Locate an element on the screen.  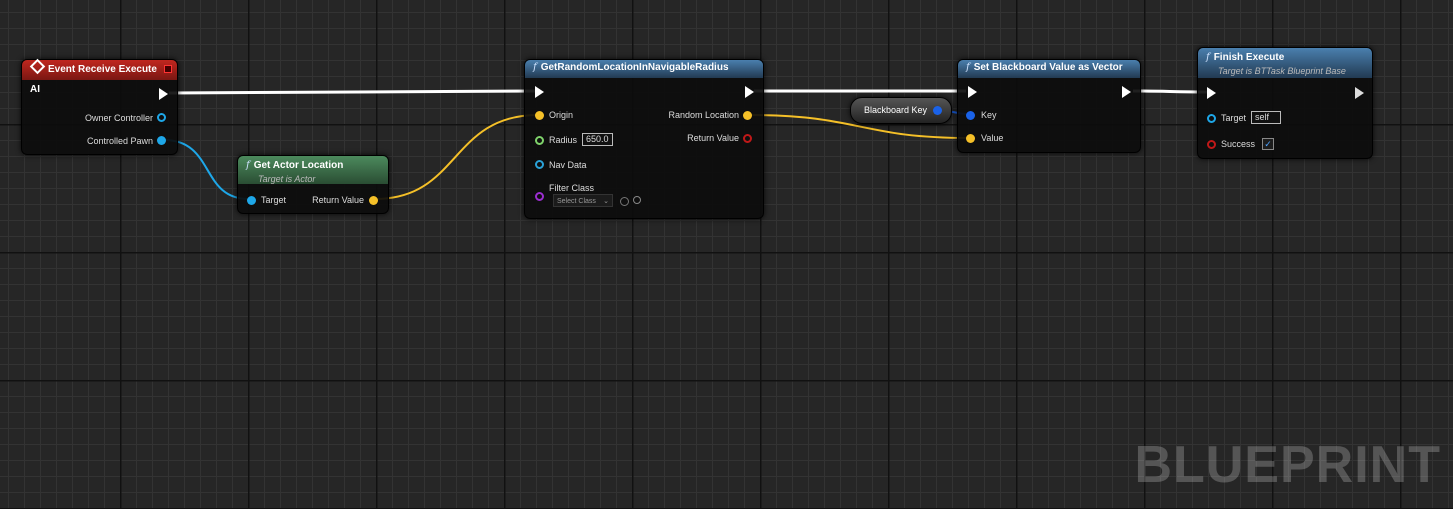
blueprint-watermark: BLUEPRINT is located at coordinates (1287, 465).